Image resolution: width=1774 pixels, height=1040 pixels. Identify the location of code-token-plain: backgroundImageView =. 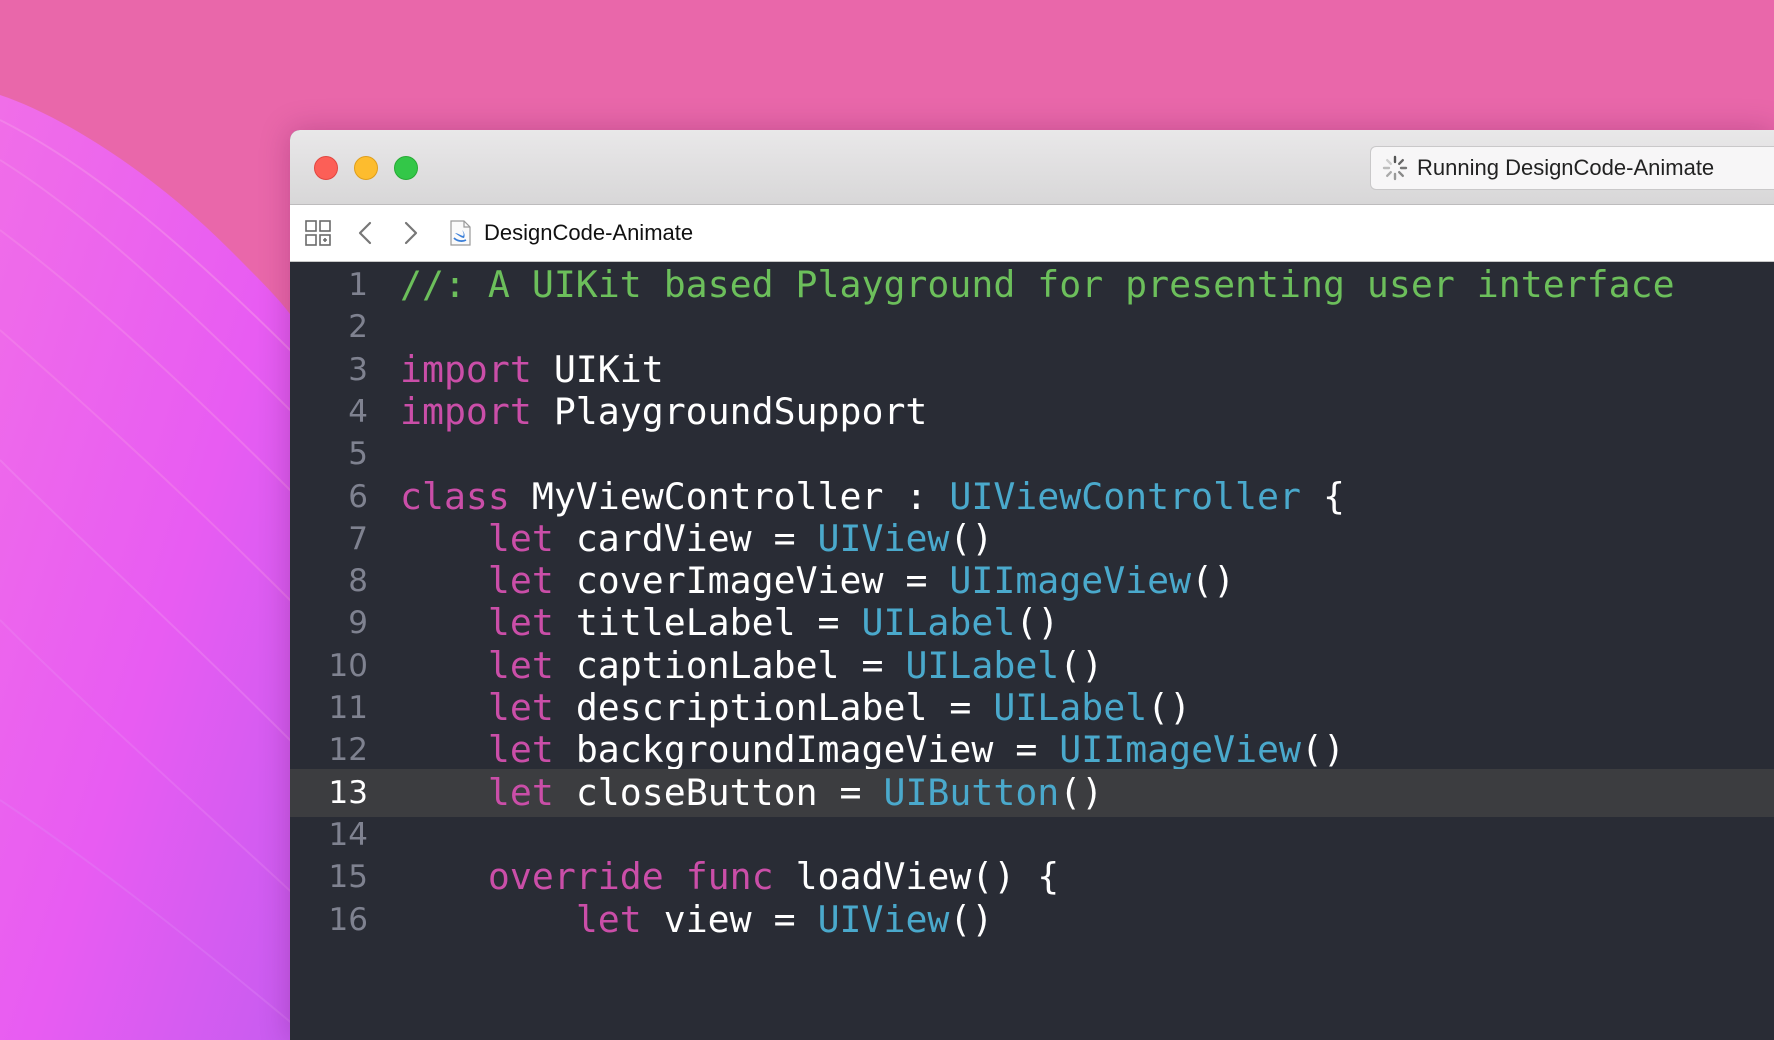
(806, 750).